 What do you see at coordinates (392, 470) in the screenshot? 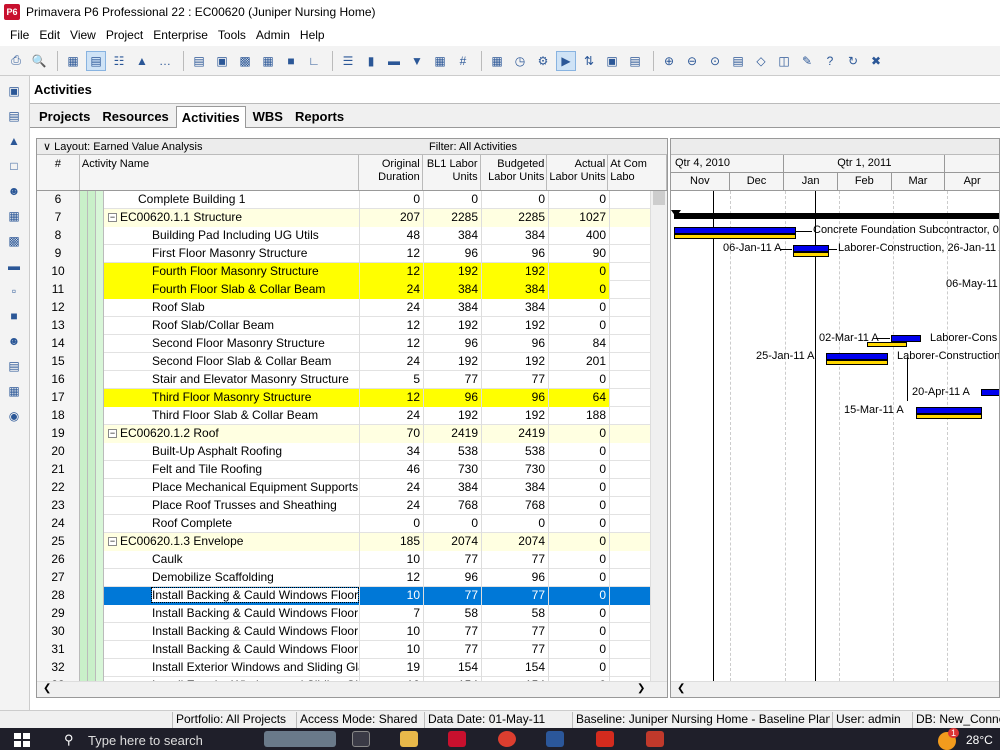
I see `original-duration-cell: 46` at bounding box center [392, 470].